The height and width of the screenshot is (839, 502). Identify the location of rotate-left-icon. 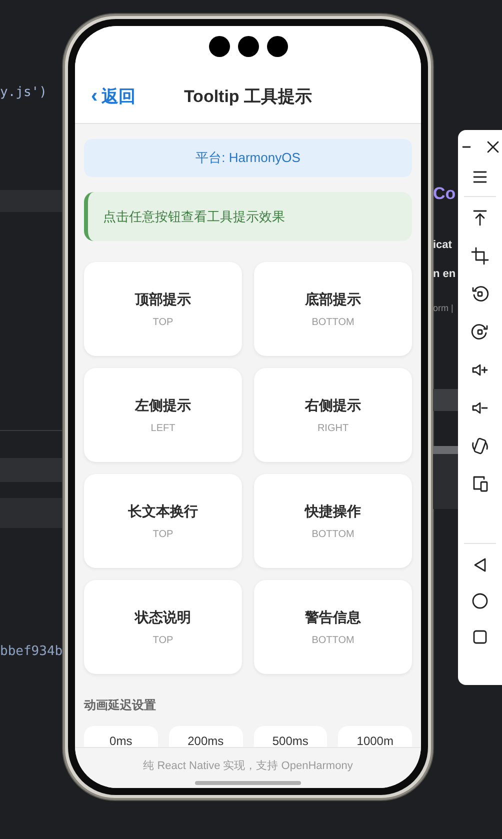
(480, 294).